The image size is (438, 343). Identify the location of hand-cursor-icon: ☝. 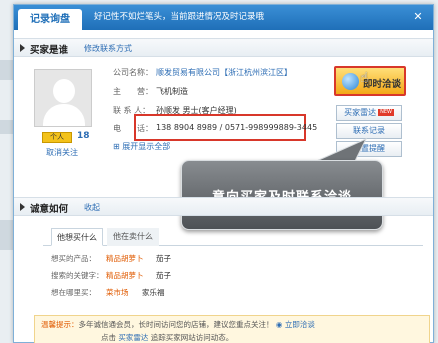
(364, 78).